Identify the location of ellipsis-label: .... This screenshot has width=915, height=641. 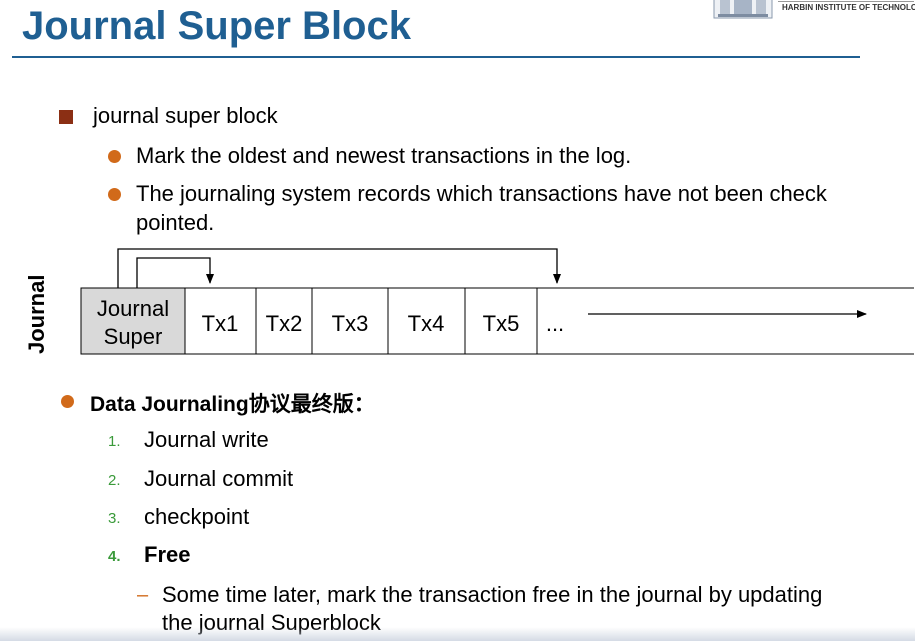
(555, 323).